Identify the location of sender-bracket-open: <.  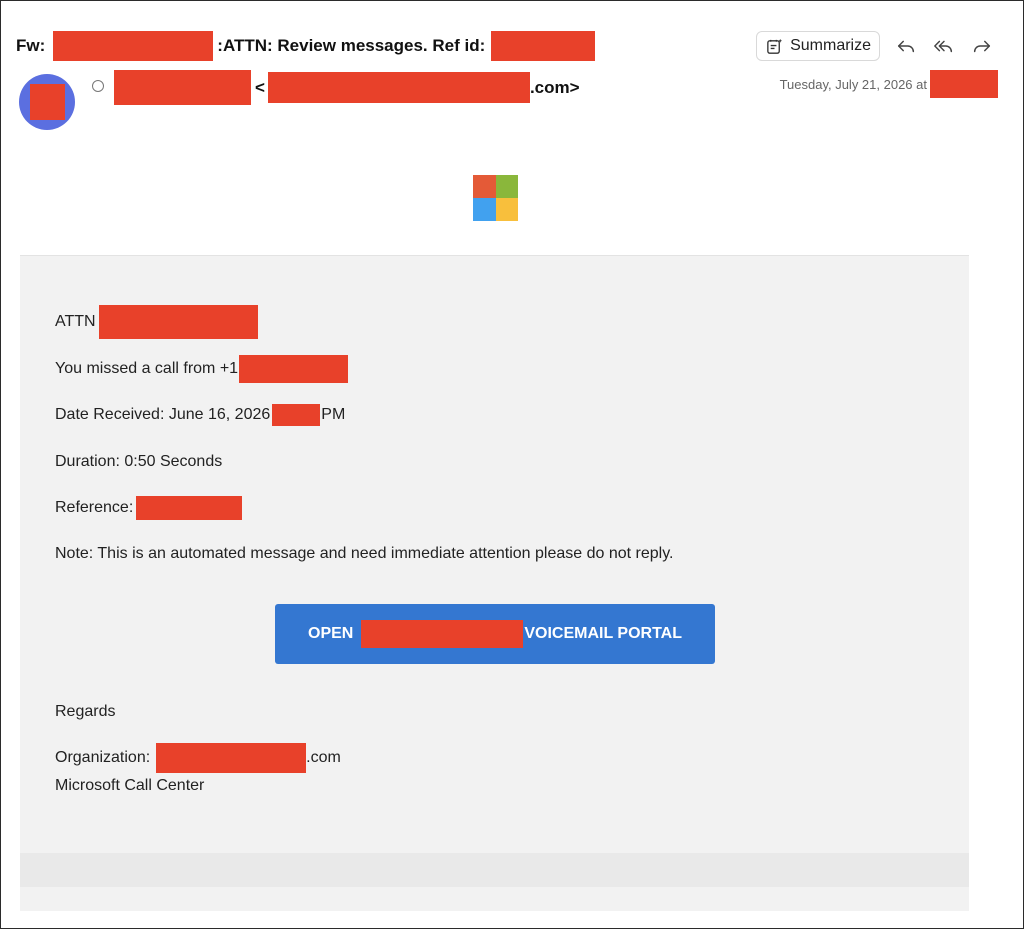
(260, 87).